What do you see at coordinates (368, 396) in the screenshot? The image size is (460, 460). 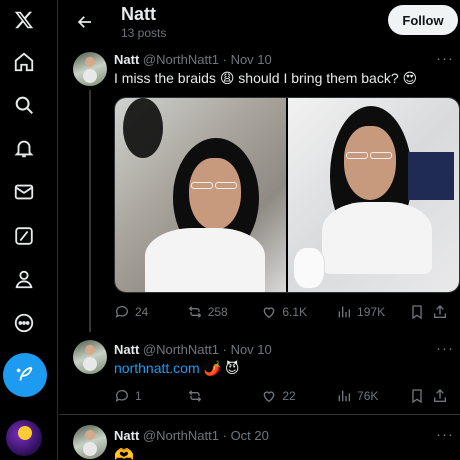 I see `views-count: 76K` at bounding box center [368, 396].